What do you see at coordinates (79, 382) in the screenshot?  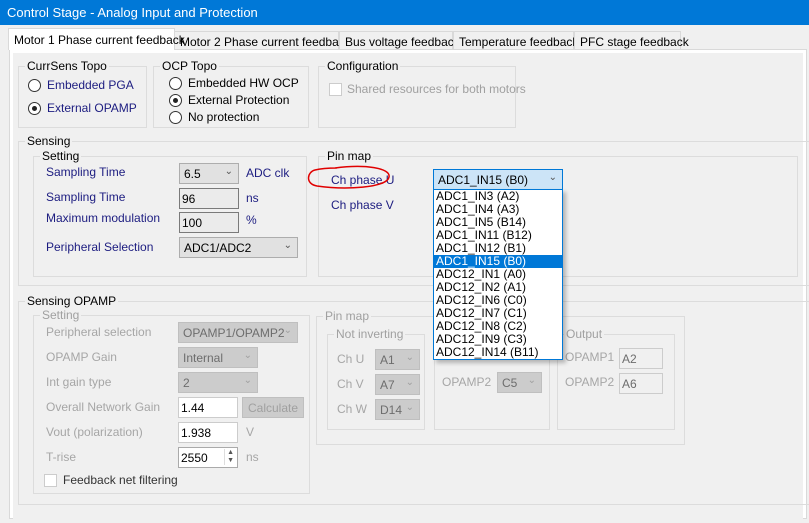 I see `int-gain-label: Int gain type` at bounding box center [79, 382].